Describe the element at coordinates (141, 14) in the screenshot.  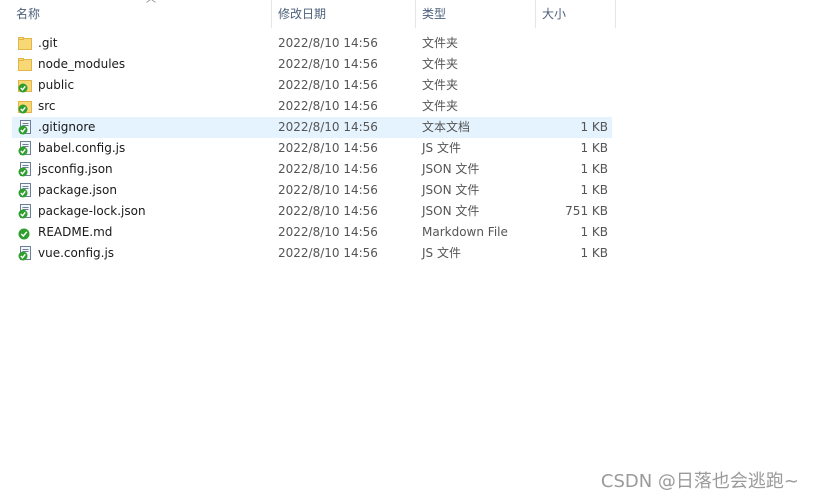
I see `column-header-name: 名称 ︿` at that location.